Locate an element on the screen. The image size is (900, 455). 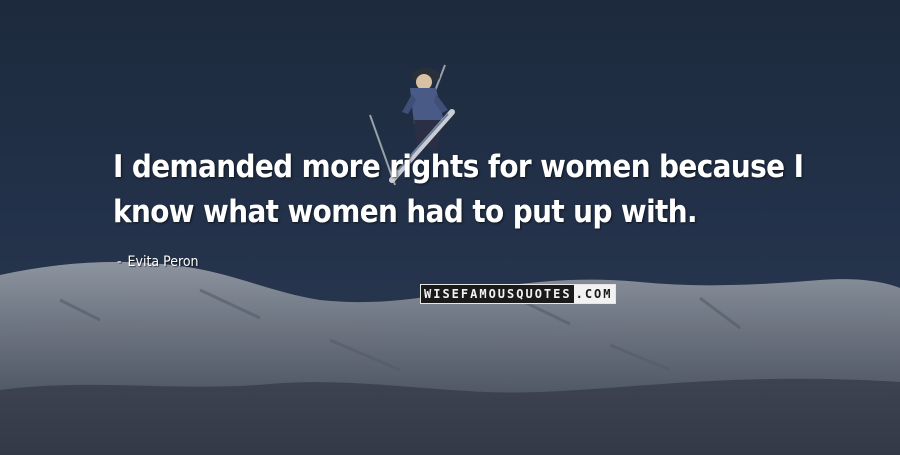
site-watermark-logo: WISEFAMOUSQUOTES .COM is located at coordinates (518, 294).